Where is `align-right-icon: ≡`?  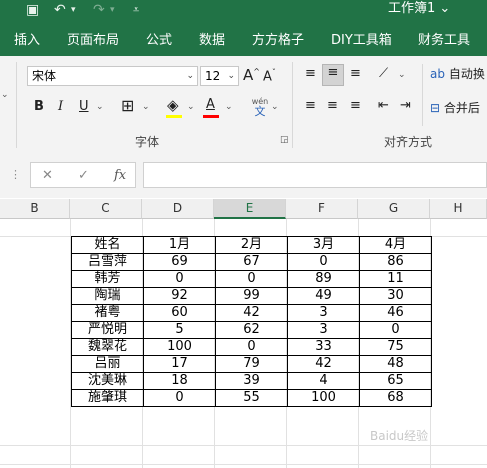 align-right-icon: ≡ is located at coordinates (355, 105).